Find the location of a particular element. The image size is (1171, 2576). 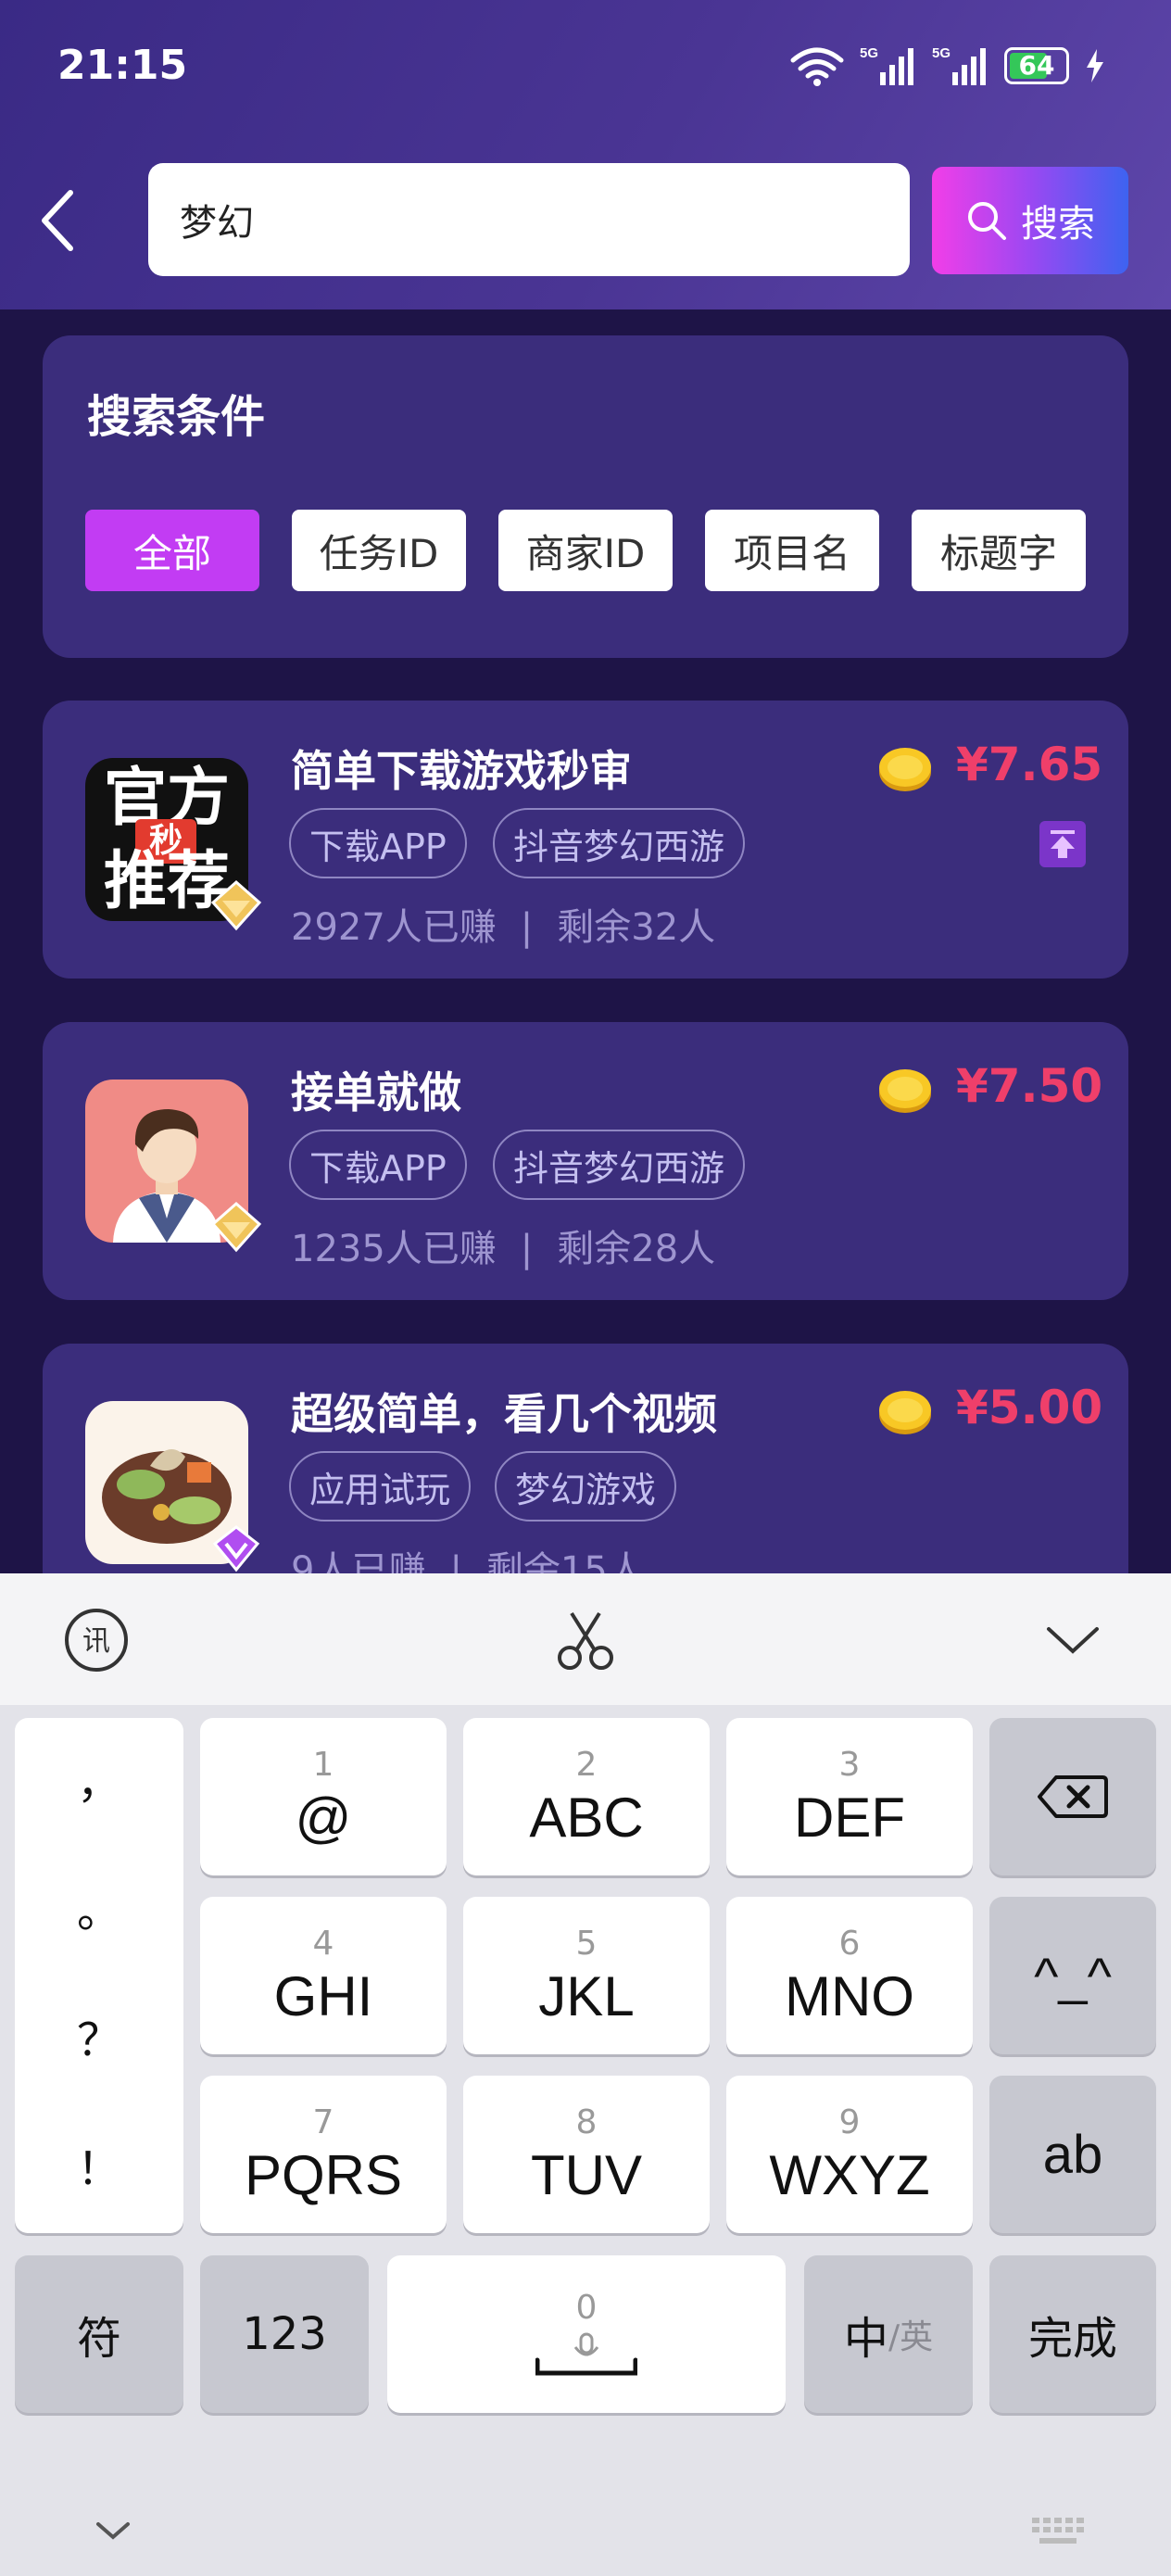

task-remaining: 剩余32人 is located at coordinates (637, 927).